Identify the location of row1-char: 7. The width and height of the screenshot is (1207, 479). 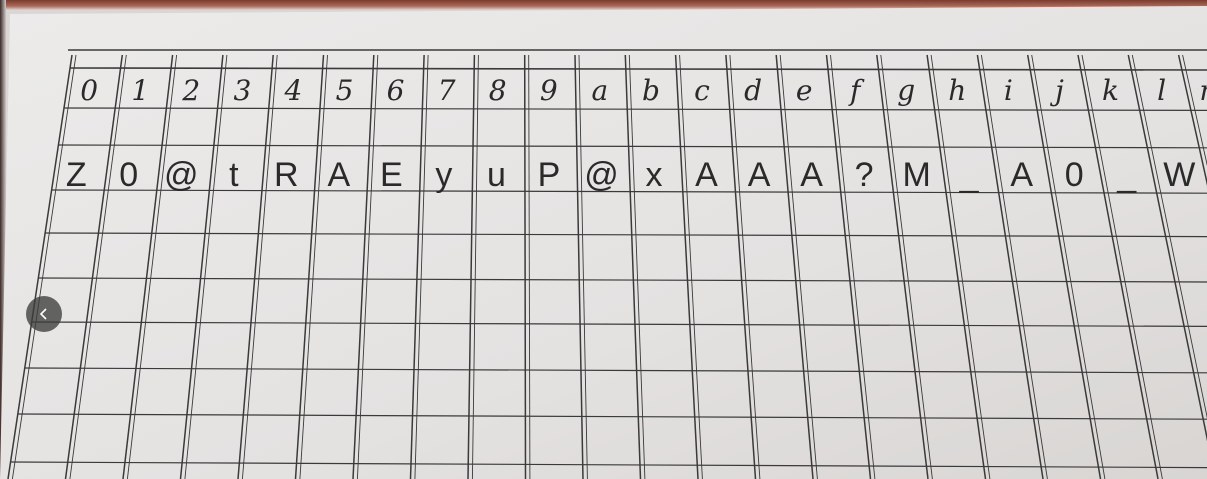
(447, 90).